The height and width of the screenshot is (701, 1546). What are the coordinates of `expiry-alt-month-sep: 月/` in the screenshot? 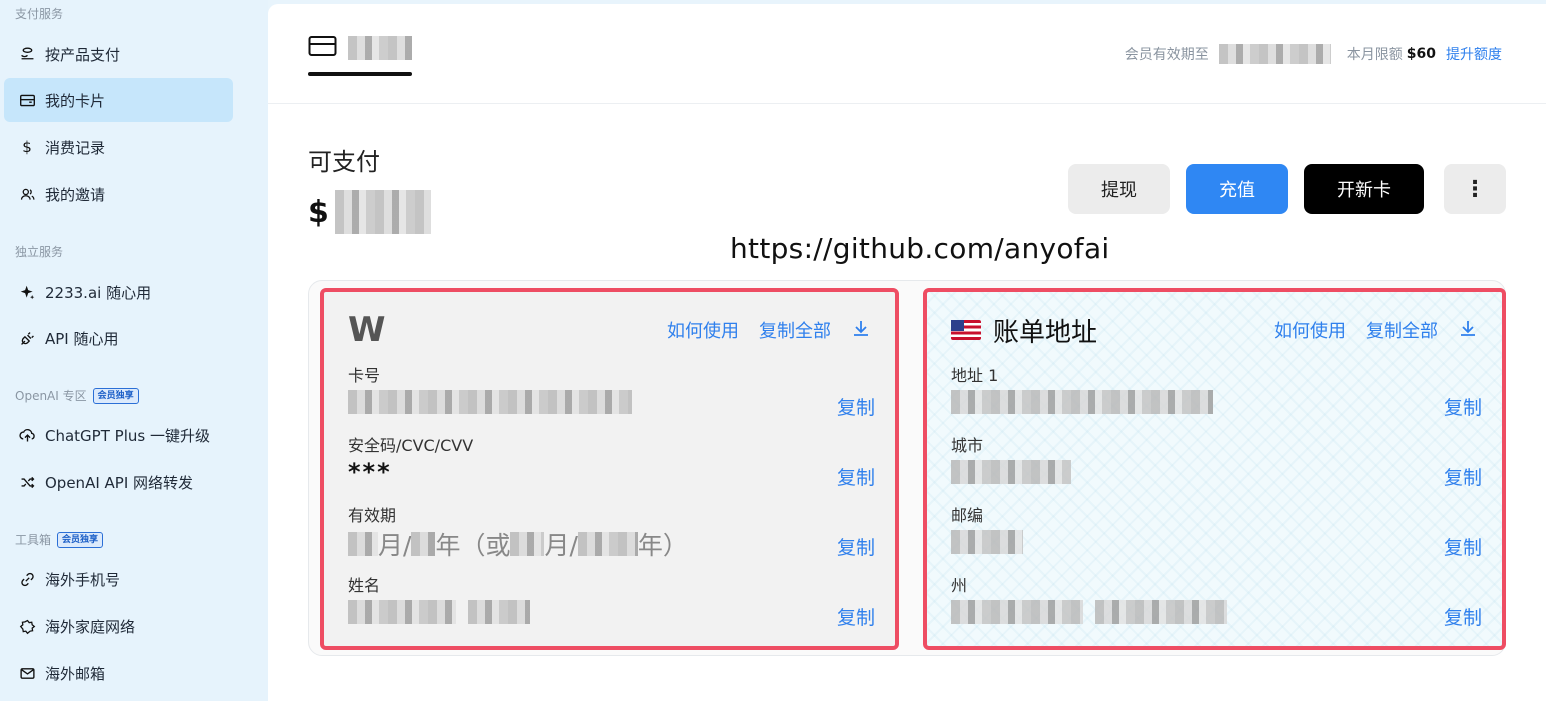 It's located at (561, 545).